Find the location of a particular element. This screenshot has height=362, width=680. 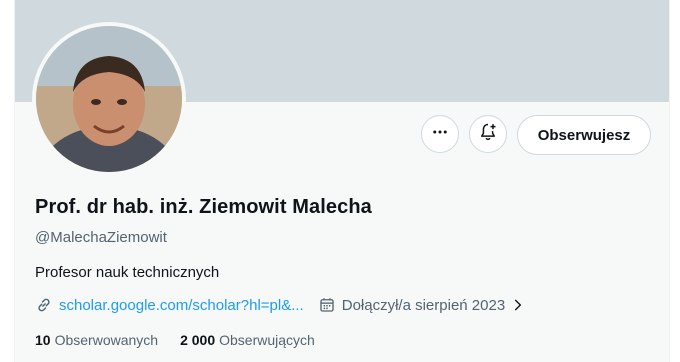

calendar-icon is located at coordinates (327, 305).